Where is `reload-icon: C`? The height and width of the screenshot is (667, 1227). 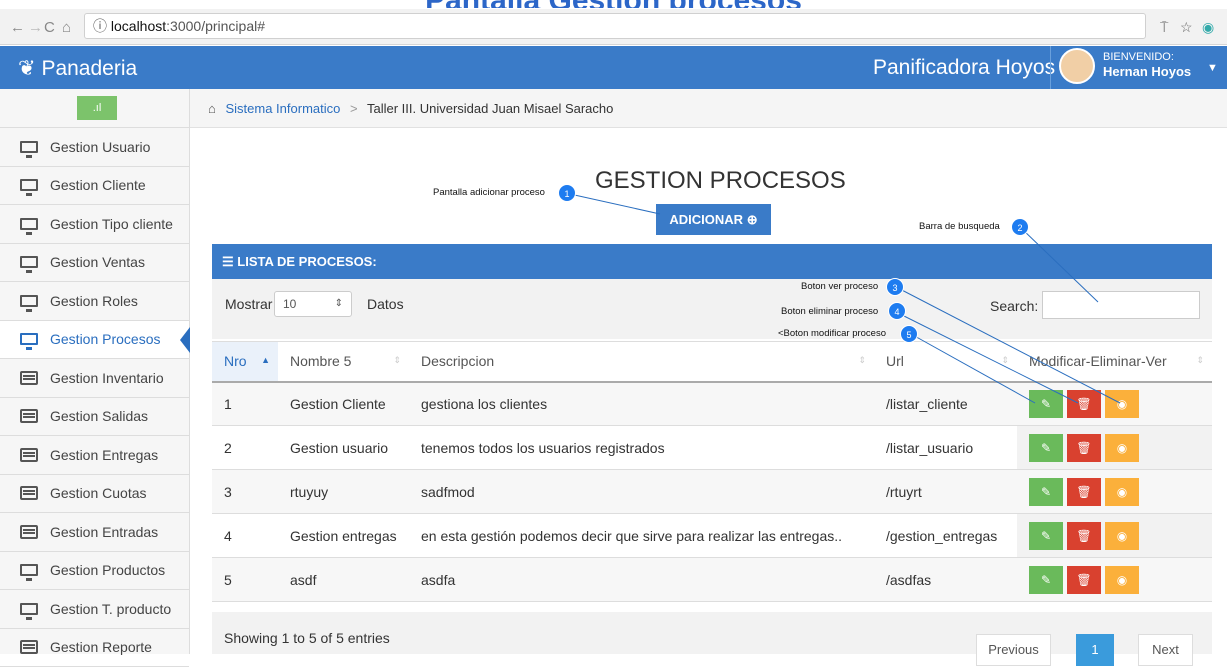 reload-icon: C is located at coordinates (49, 27).